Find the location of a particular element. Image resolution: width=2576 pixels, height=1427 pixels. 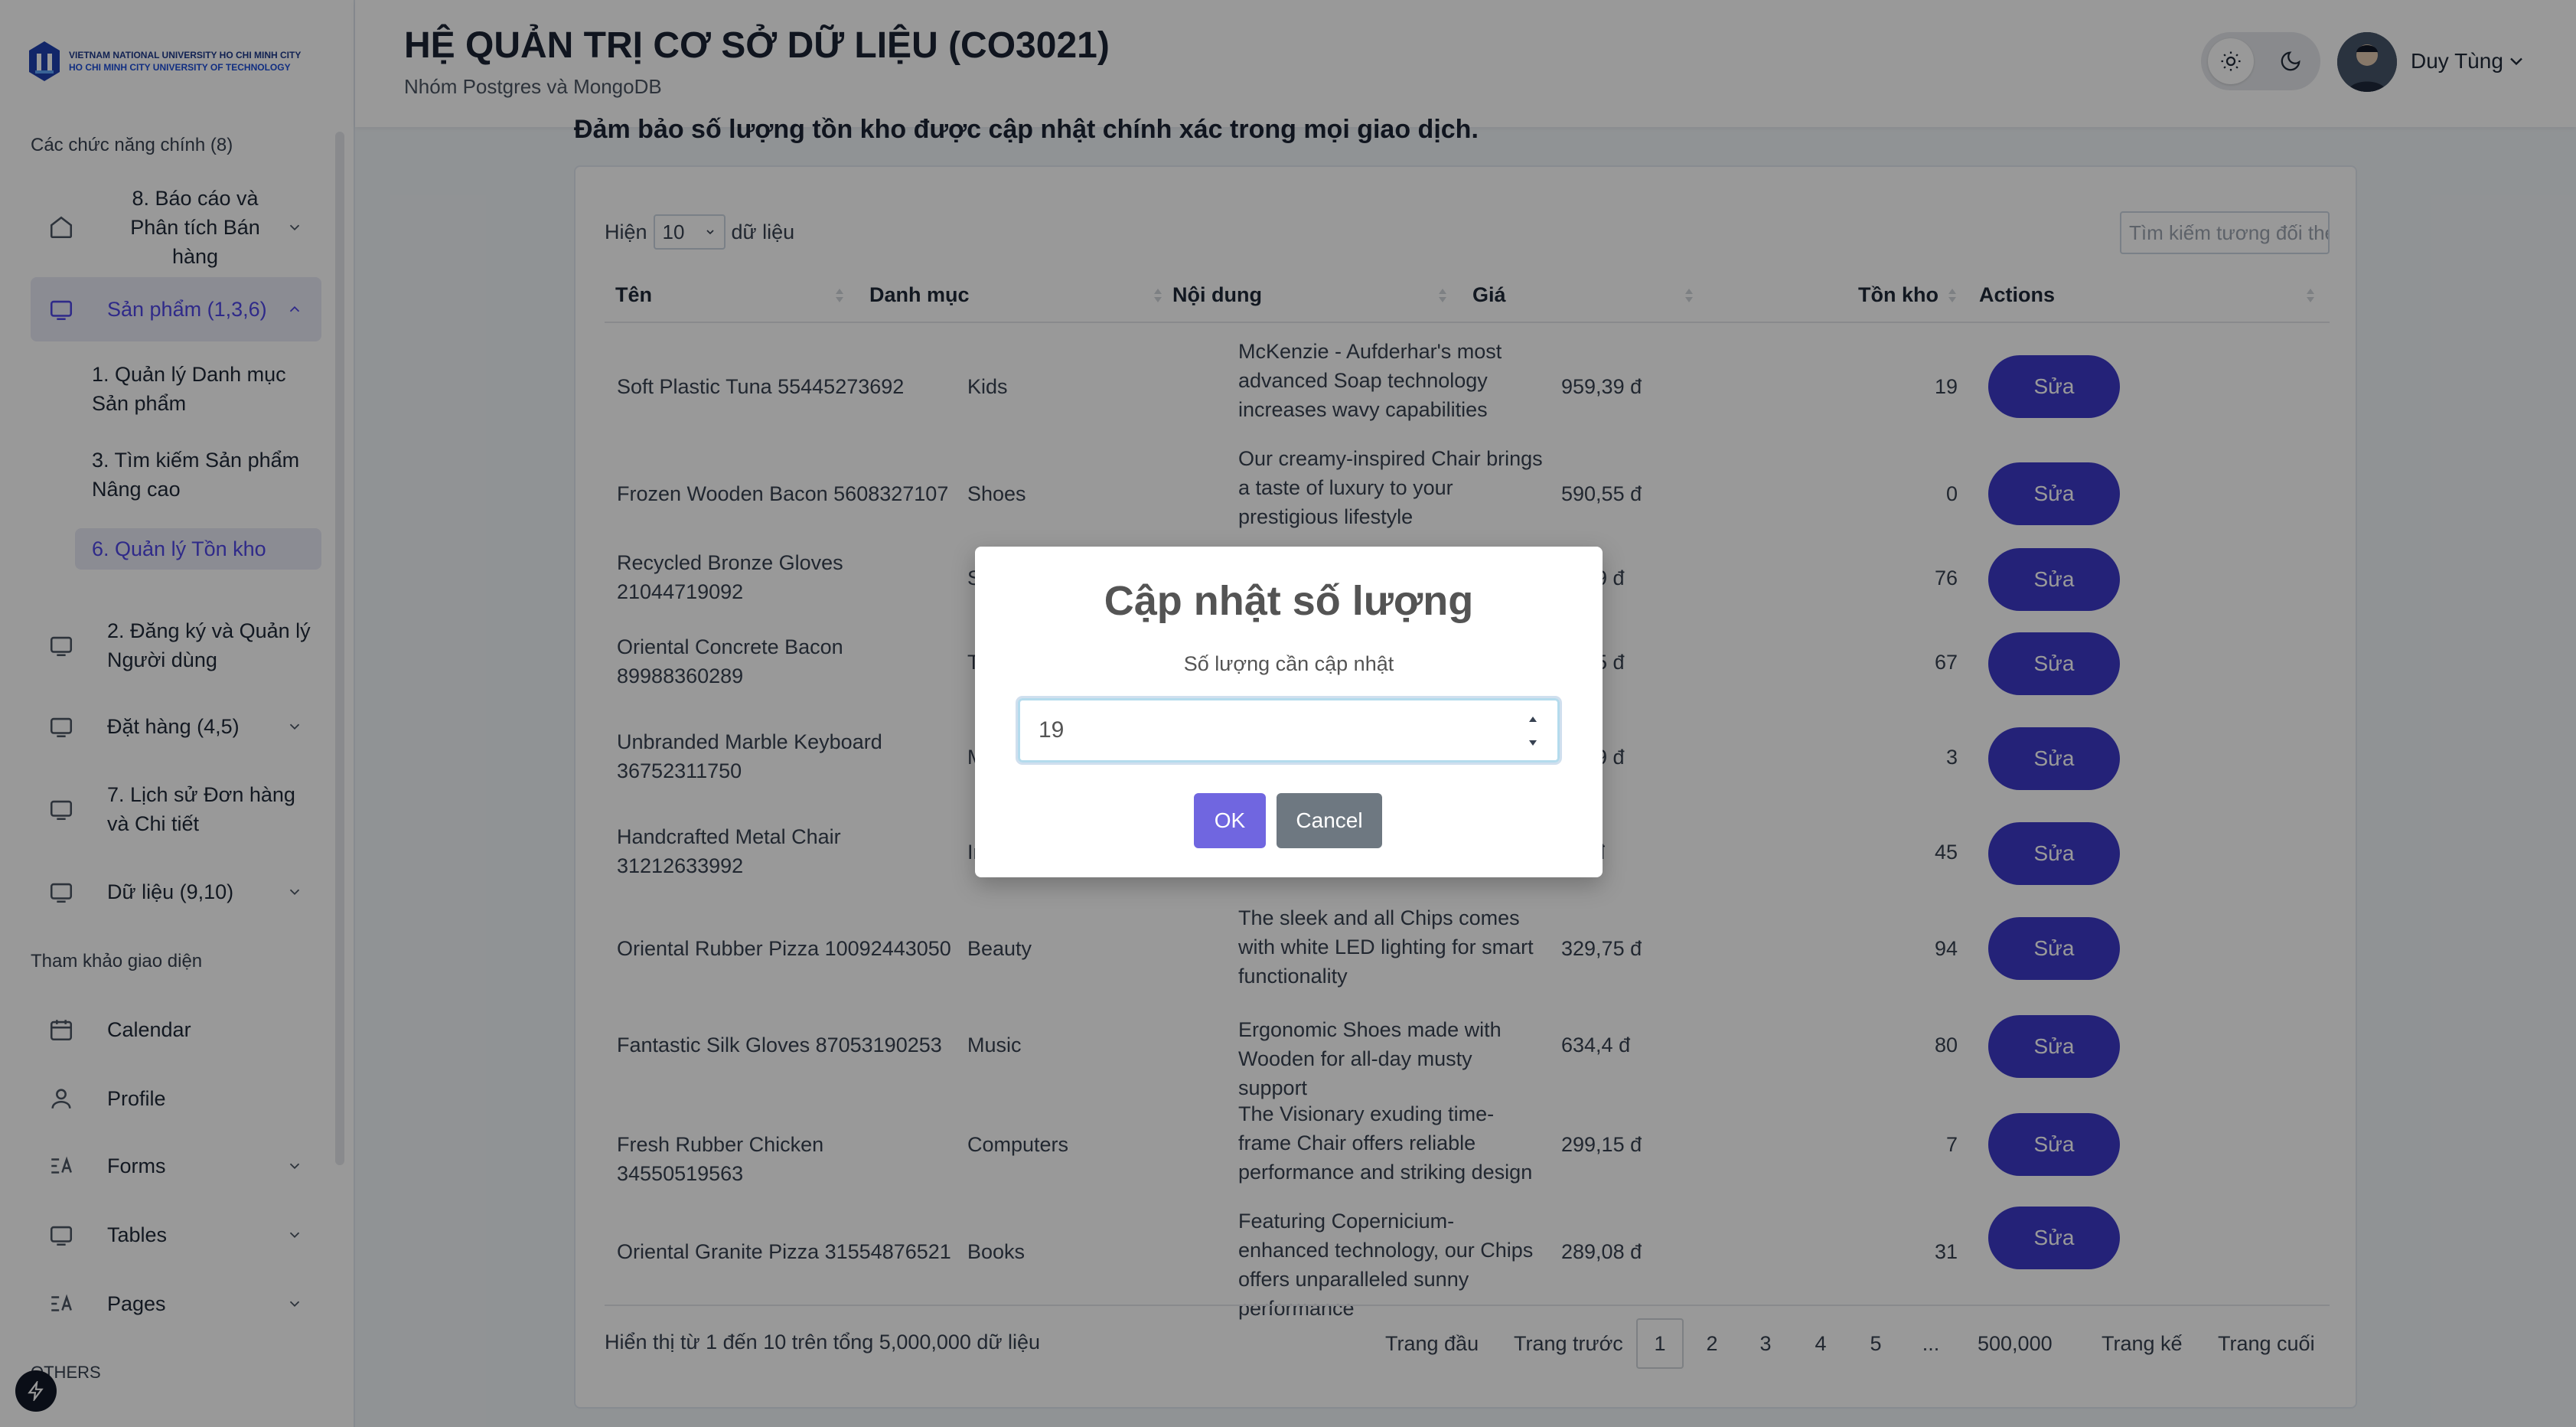

number-stepper is located at coordinates (1533, 731).